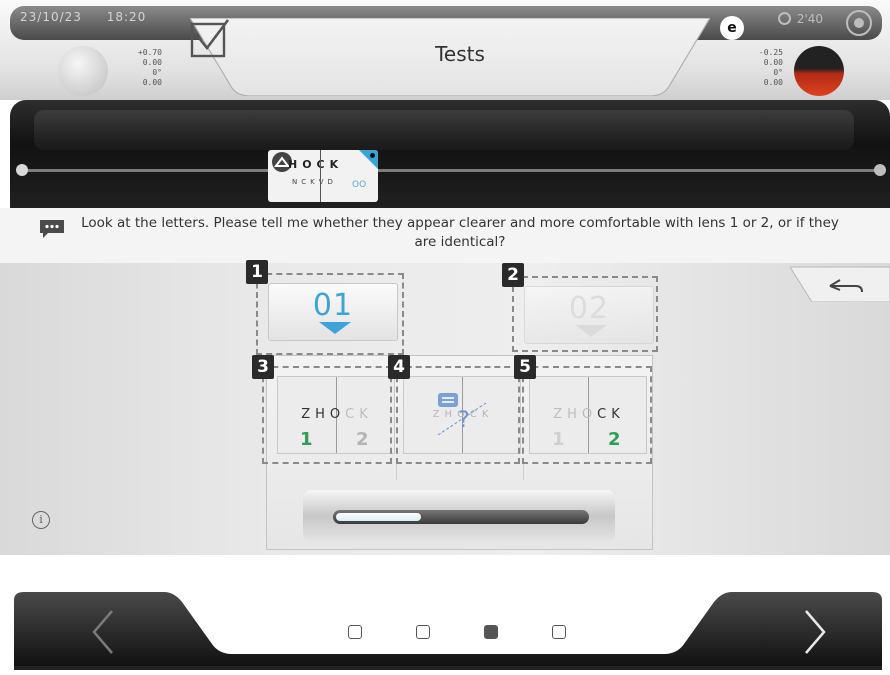 The height and width of the screenshot is (675, 890). I want to click on lens-2-indicator, so click(591, 331).